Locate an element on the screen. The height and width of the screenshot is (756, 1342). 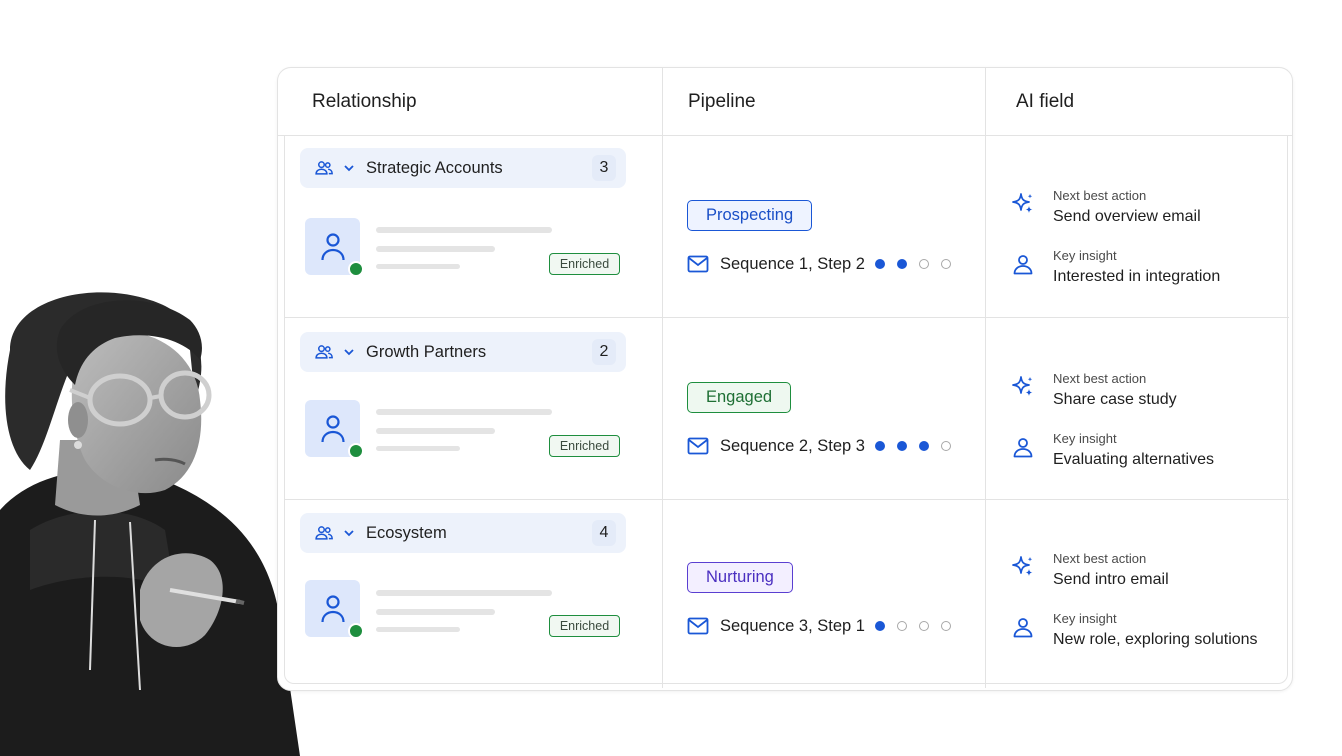
group-name: Strategic Accounts is located at coordinates (434, 167).